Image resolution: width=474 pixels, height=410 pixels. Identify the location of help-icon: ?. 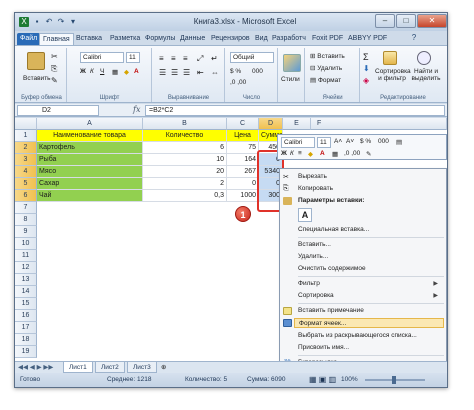
(414, 38).